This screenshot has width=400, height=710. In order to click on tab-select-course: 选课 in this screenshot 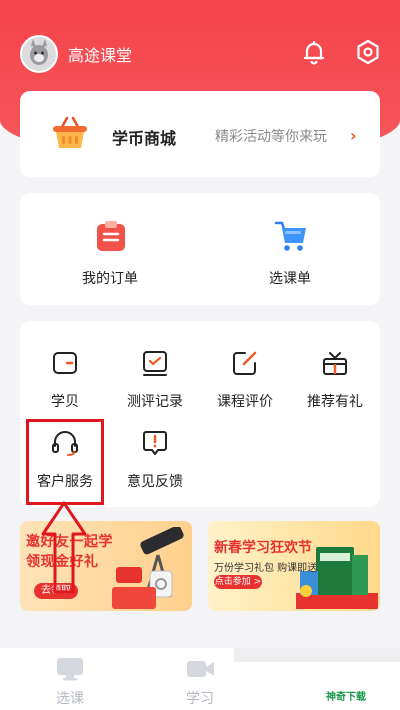, I will do `click(70, 679)`.